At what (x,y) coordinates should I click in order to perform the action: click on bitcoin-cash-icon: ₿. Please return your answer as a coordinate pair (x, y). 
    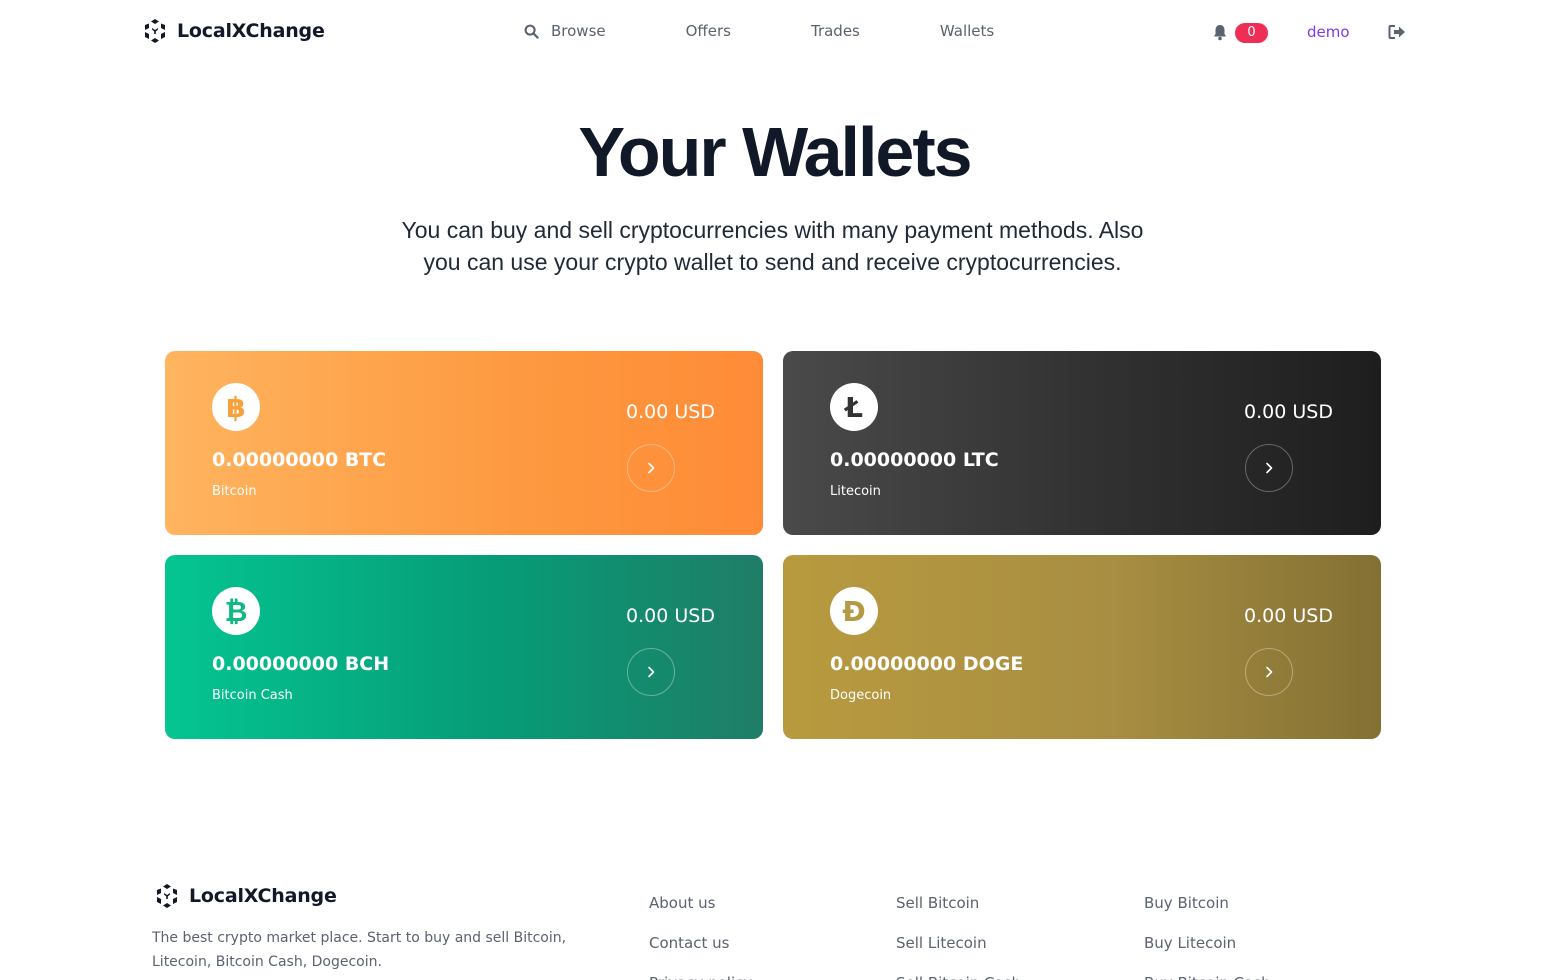
    Looking at the image, I should click on (236, 611).